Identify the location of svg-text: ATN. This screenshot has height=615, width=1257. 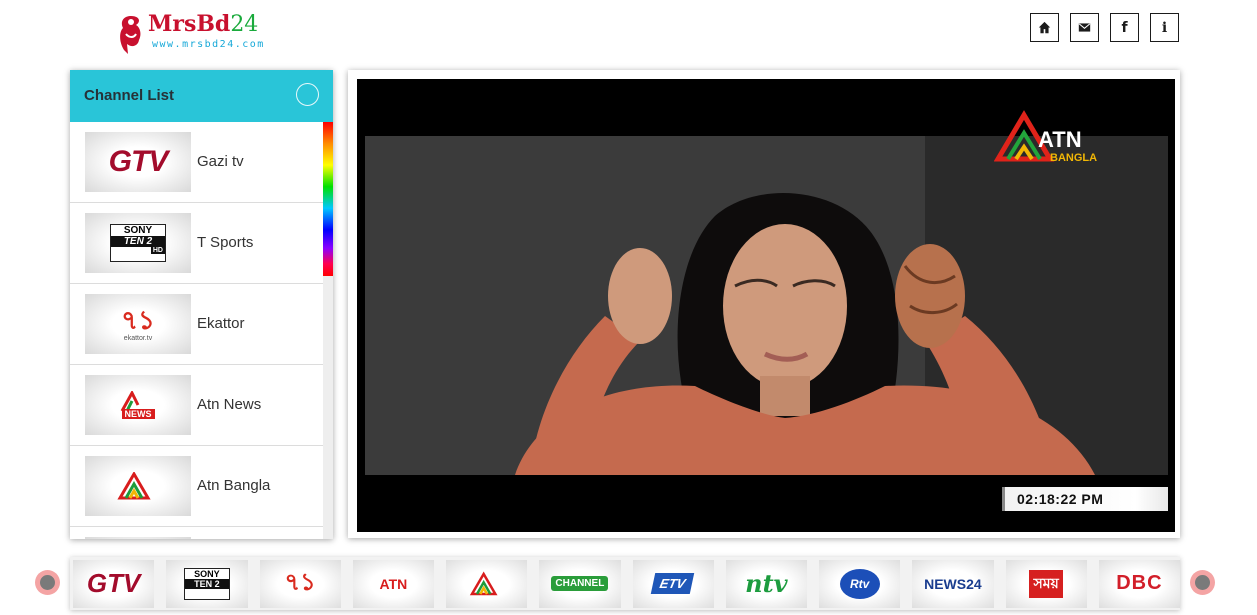
(1060, 139).